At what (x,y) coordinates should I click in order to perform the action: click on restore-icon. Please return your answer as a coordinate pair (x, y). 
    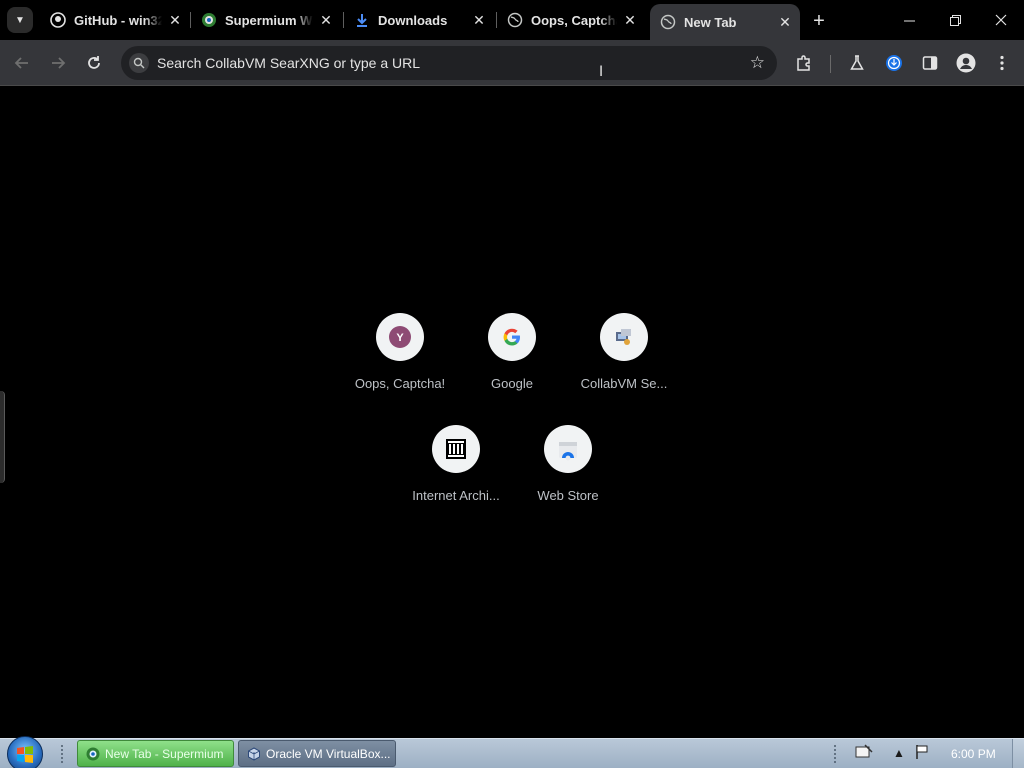
    Looking at the image, I should click on (955, 20).